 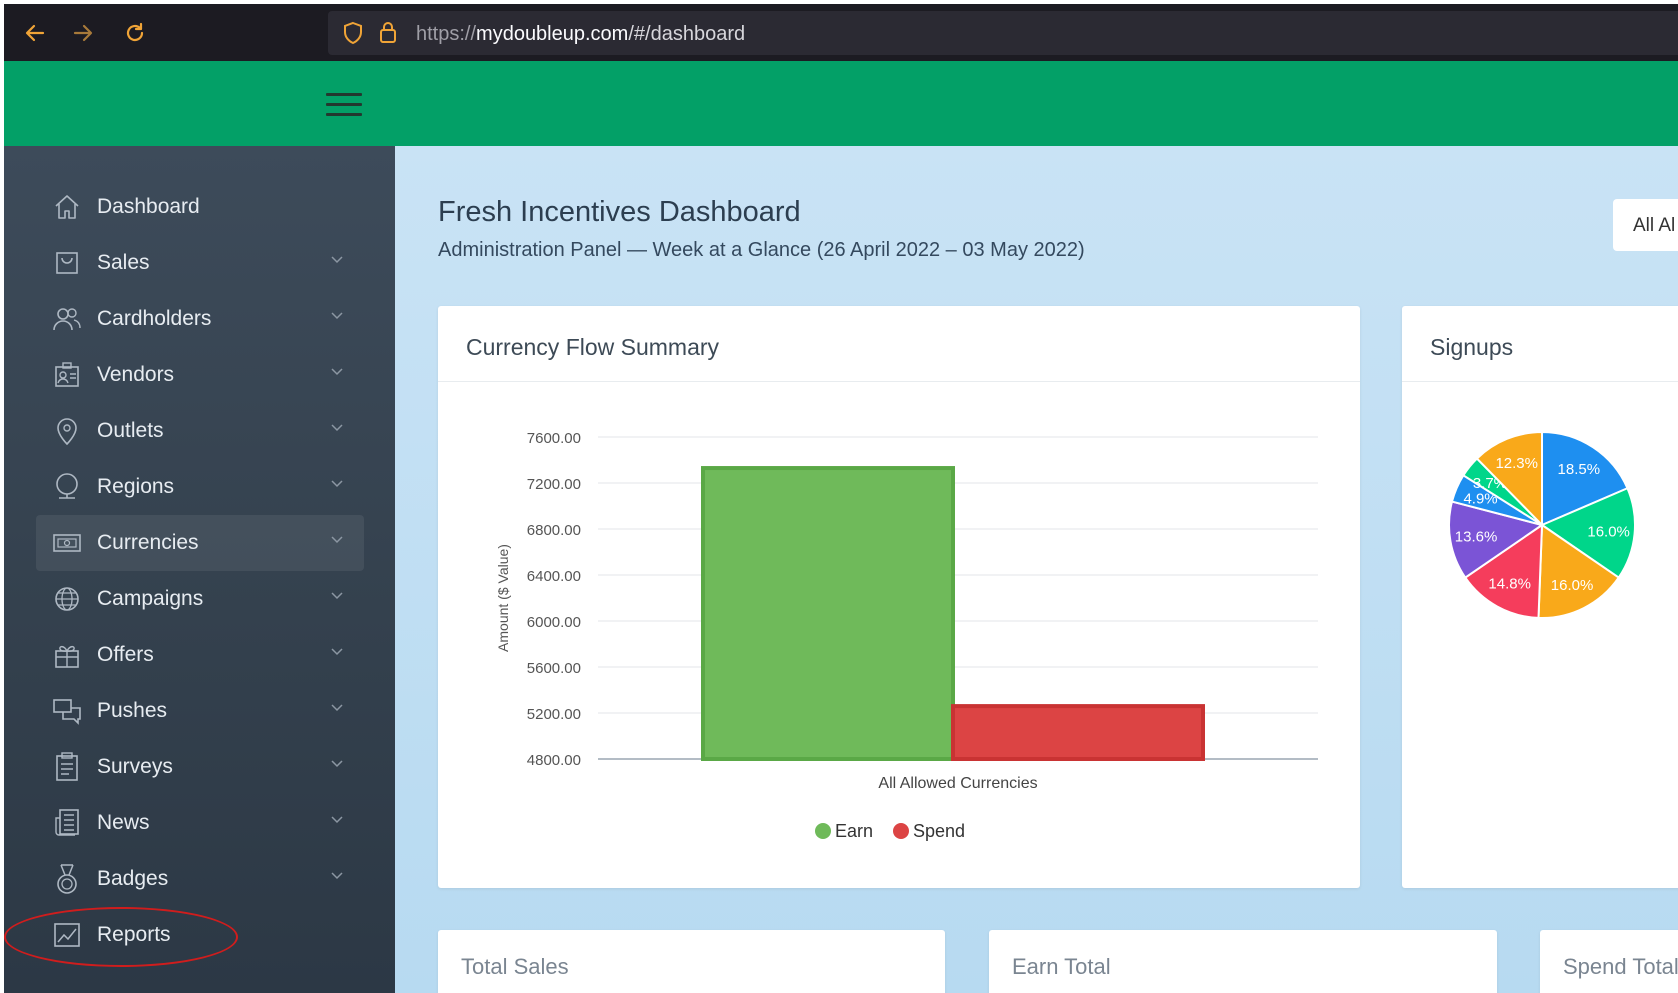 What do you see at coordinates (67, 207) in the screenshot?
I see `home-icon` at bounding box center [67, 207].